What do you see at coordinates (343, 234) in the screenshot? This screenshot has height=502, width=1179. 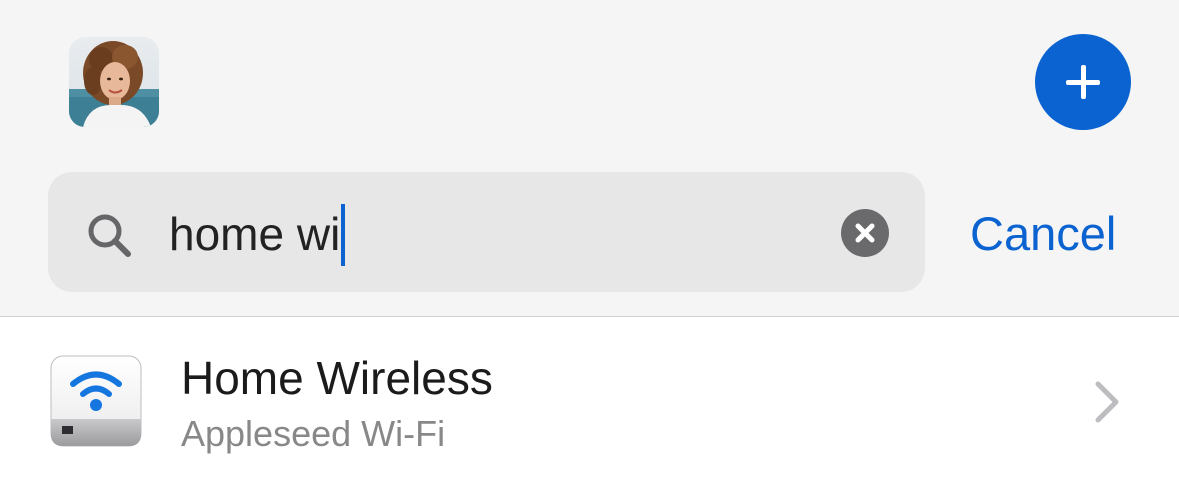 I see `text-caret` at bounding box center [343, 234].